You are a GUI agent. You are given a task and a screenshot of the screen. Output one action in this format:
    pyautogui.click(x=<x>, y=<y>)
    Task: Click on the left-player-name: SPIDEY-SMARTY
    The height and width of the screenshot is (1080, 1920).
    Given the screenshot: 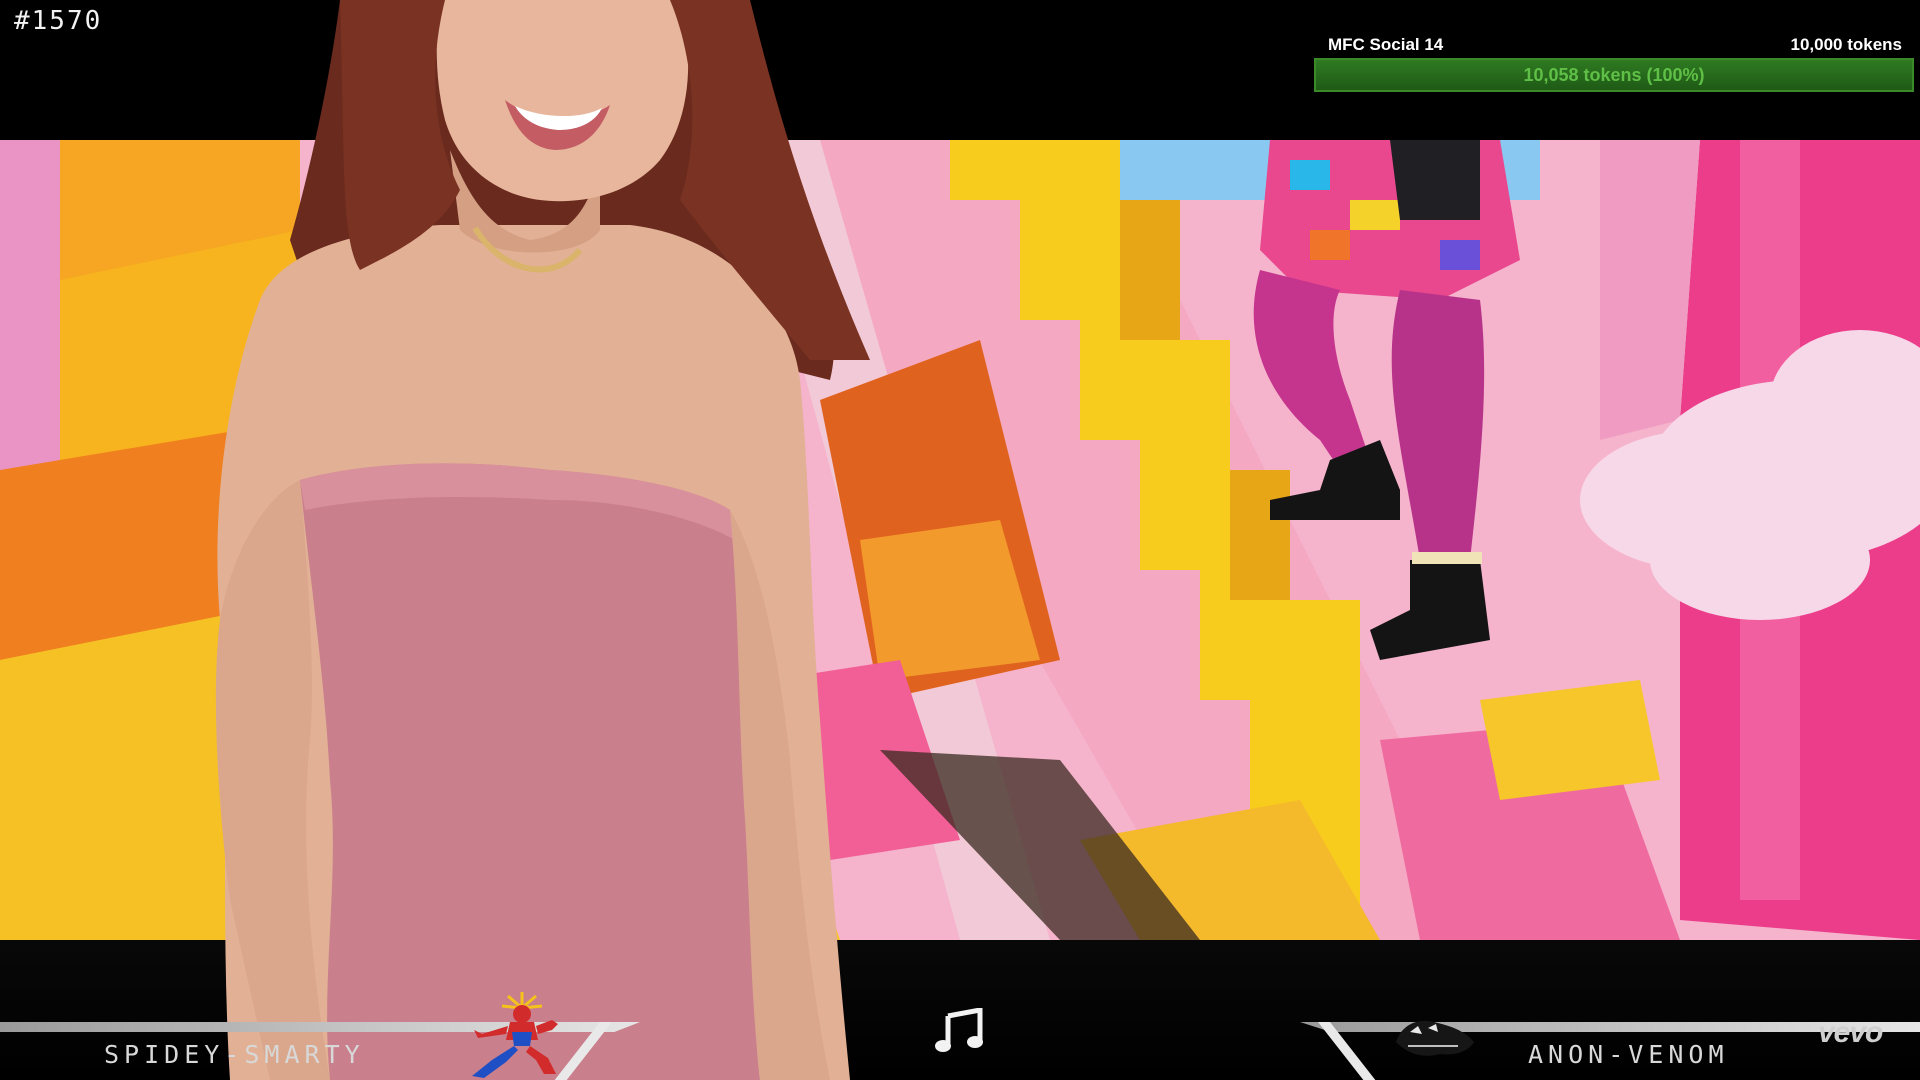 What is the action you would take?
    pyautogui.click(x=234, y=1054)
    